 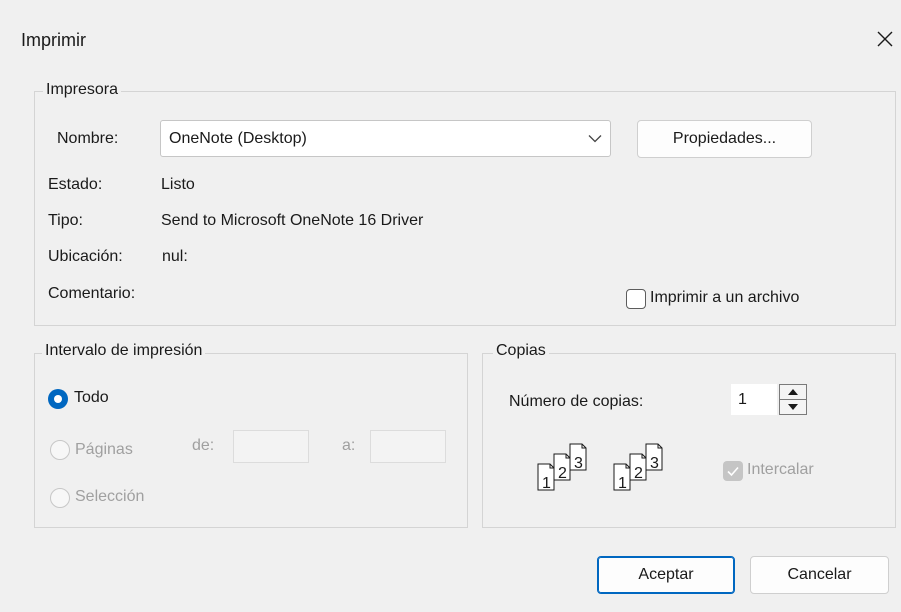 I want to click on radio-all, so click(x=58, y=399).